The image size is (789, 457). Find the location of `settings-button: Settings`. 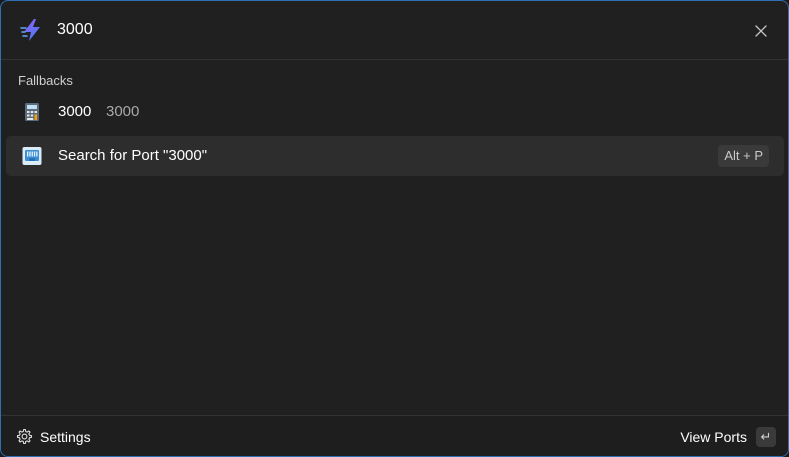

settings-button: Settings is located at coordinates (53, 437).